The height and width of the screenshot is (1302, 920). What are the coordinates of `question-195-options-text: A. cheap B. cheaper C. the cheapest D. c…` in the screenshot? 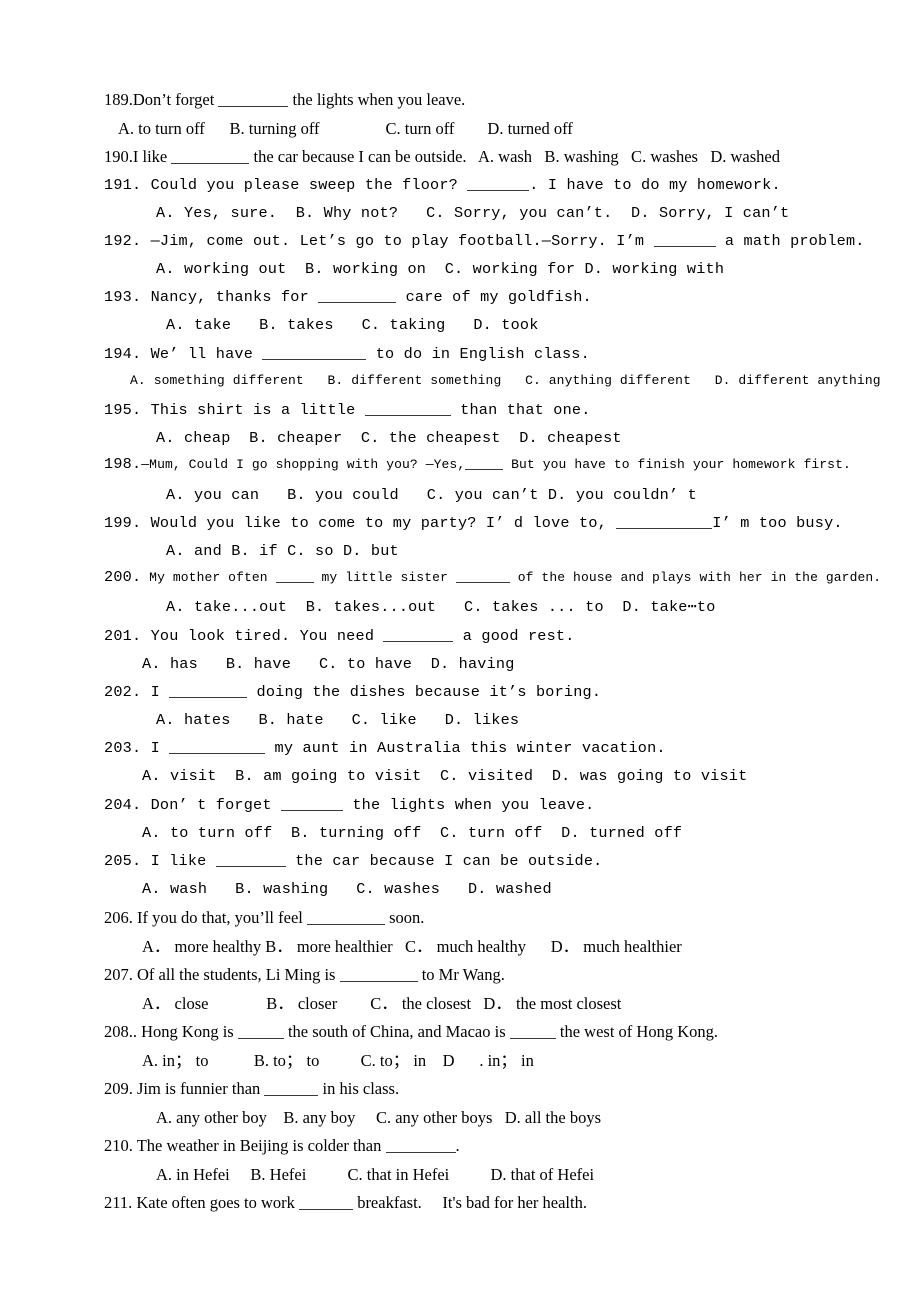 It's located at (363, 438).